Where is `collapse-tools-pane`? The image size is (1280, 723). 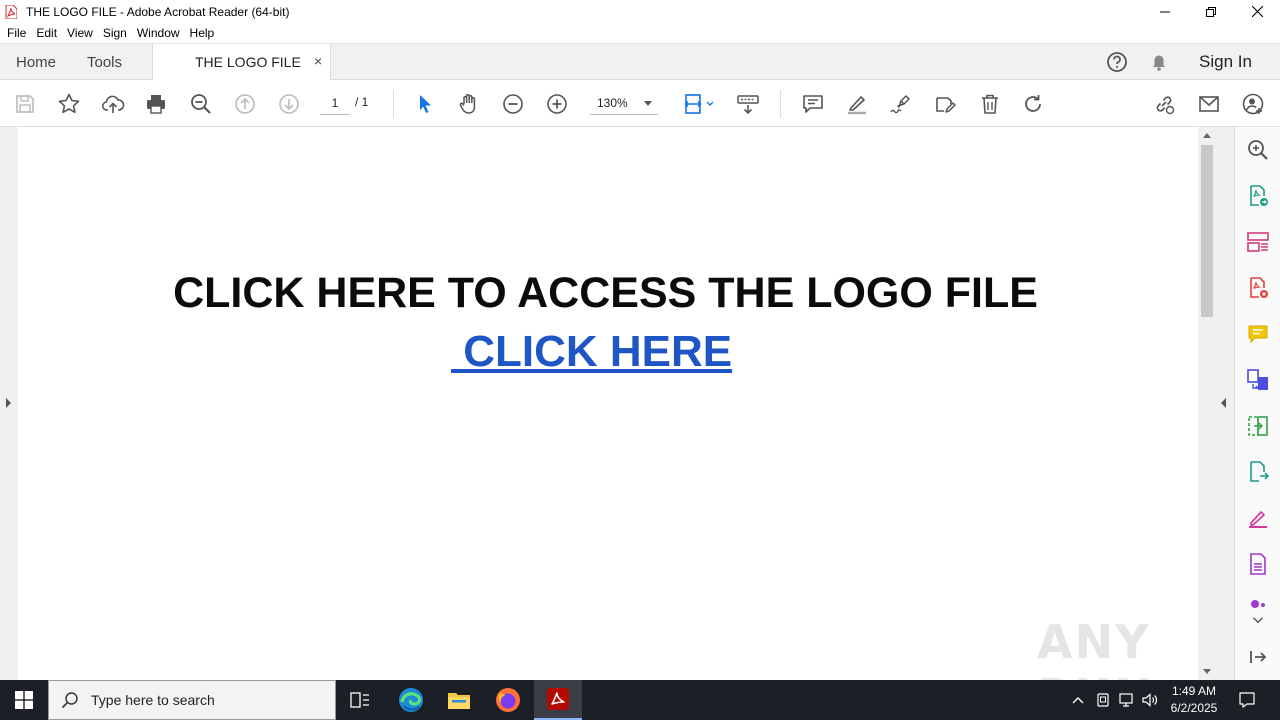 collapse-tools-pane is located at coordinates (1258, 657).